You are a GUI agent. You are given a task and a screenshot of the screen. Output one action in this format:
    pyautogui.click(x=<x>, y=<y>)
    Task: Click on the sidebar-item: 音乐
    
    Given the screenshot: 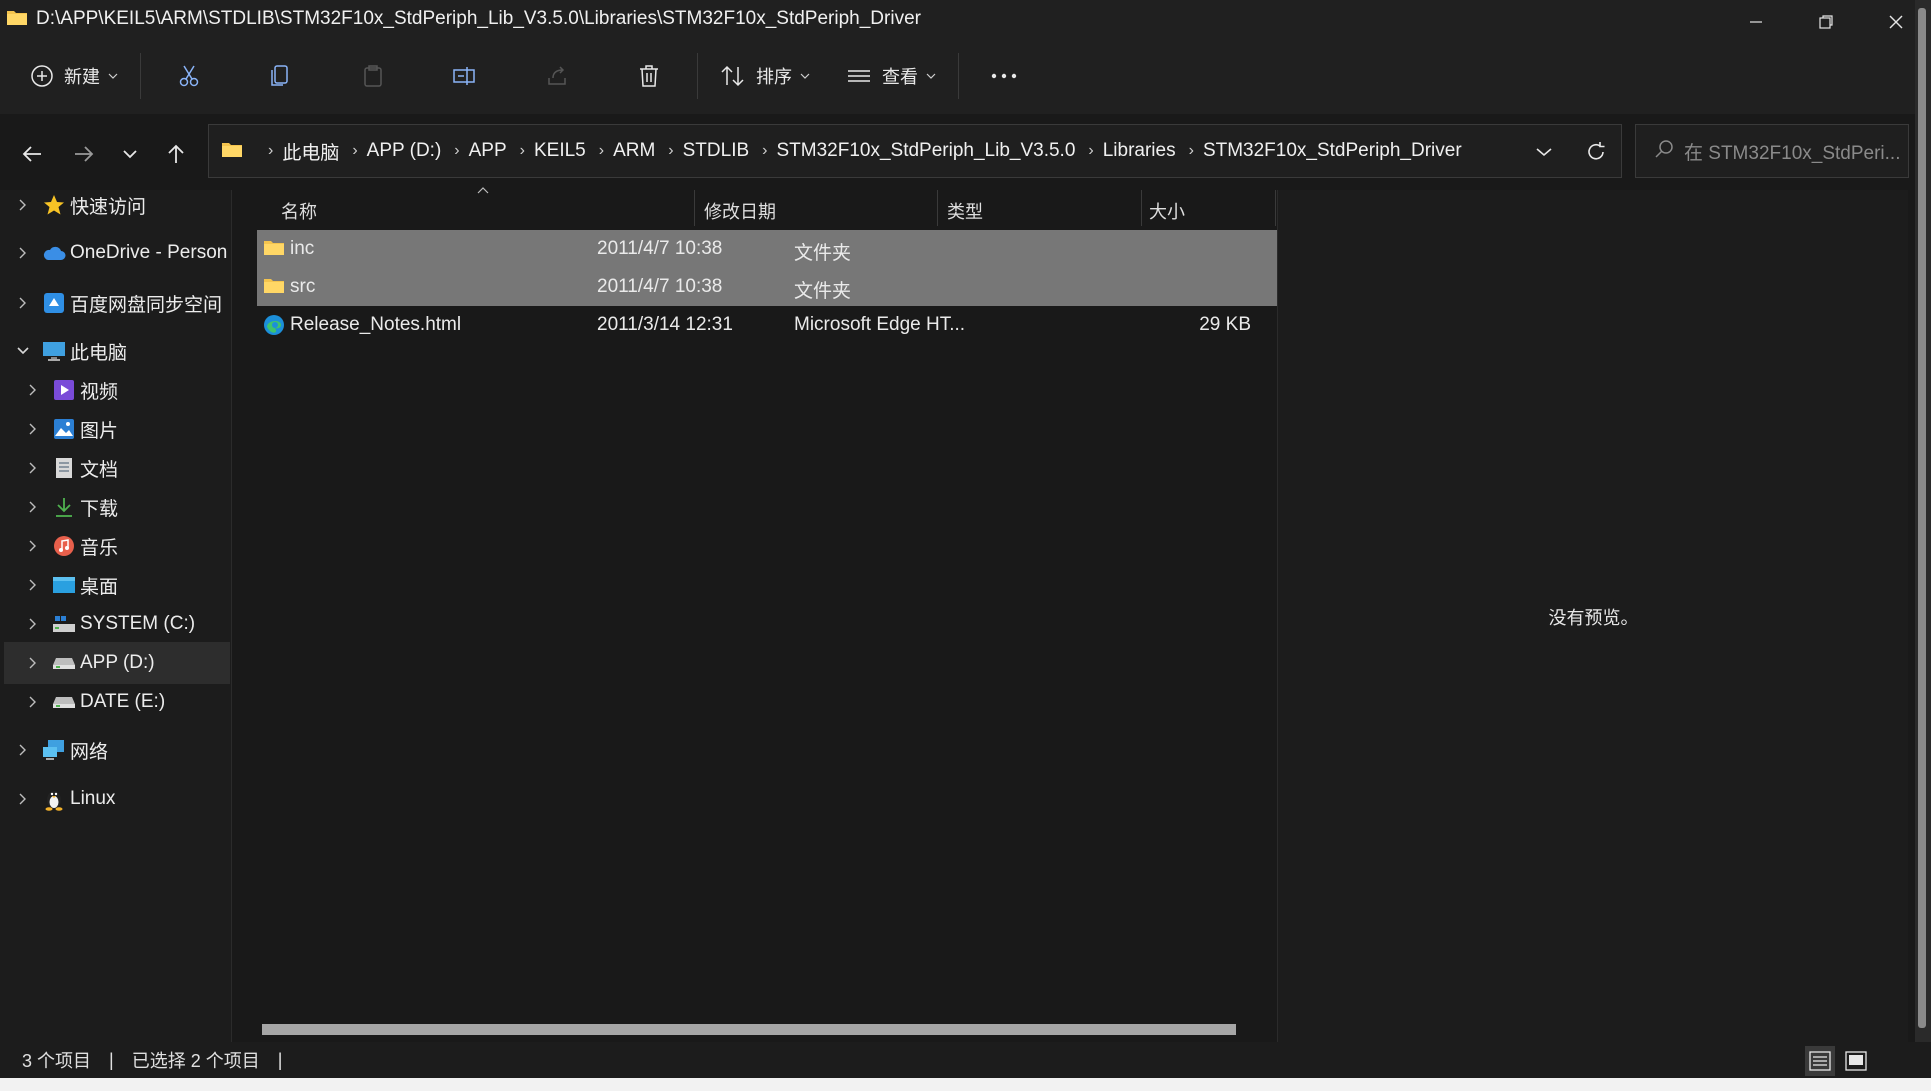 What is the action you would take?
    pyautogui.click(x=117, y=546)
    